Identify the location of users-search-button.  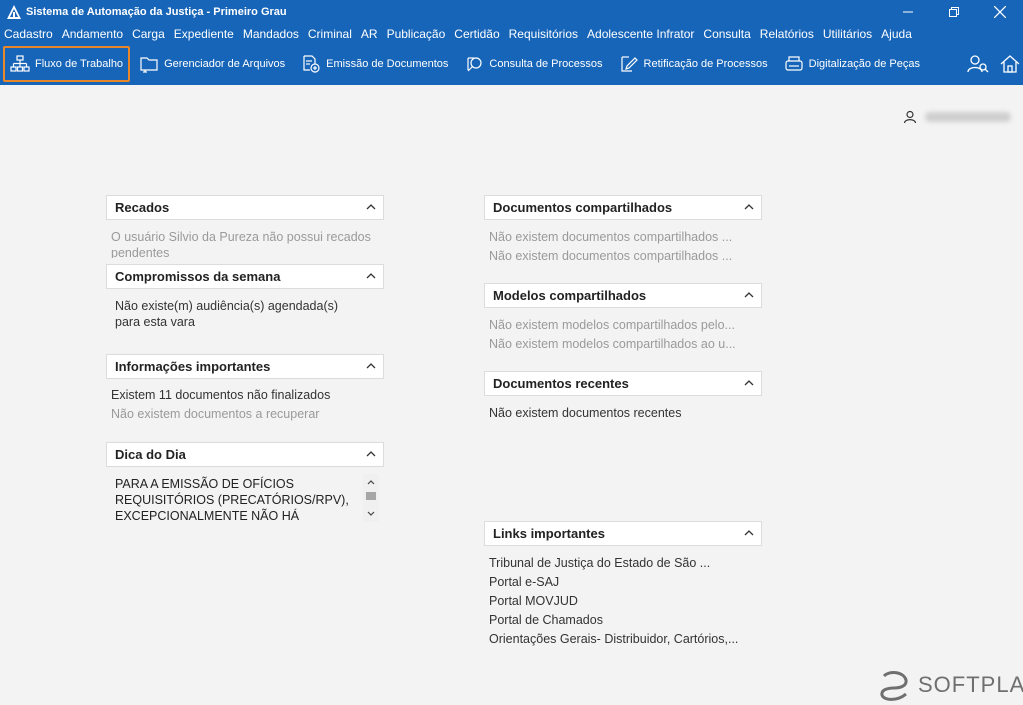
(978, 64).